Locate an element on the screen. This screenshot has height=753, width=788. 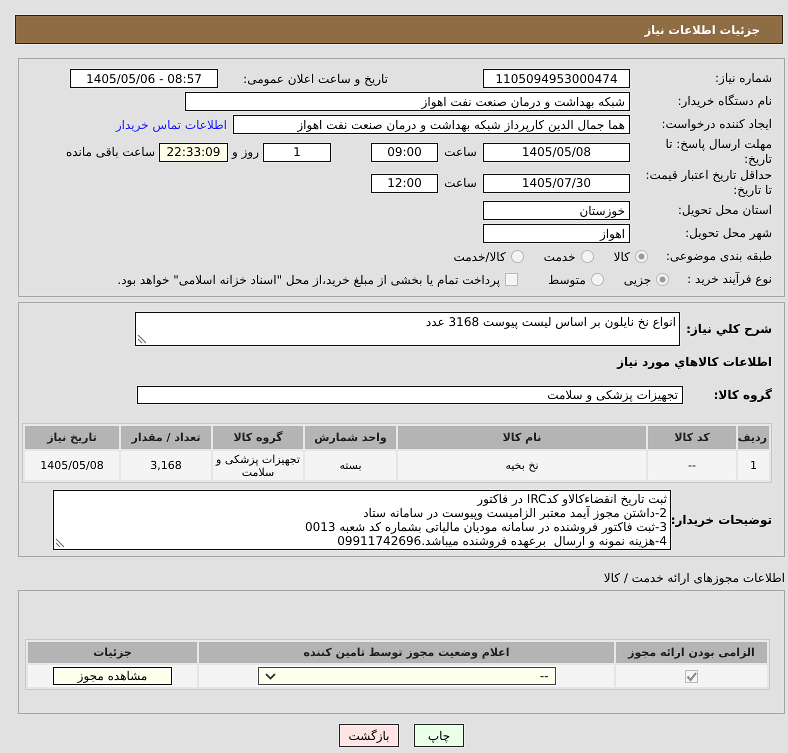
checkbox-label: پرداخت تمام یا بخشی از مبلغ خرید،از محل "اسناد خزانه اسلامی" خواهد بود. is located at coordinates (308, 279).